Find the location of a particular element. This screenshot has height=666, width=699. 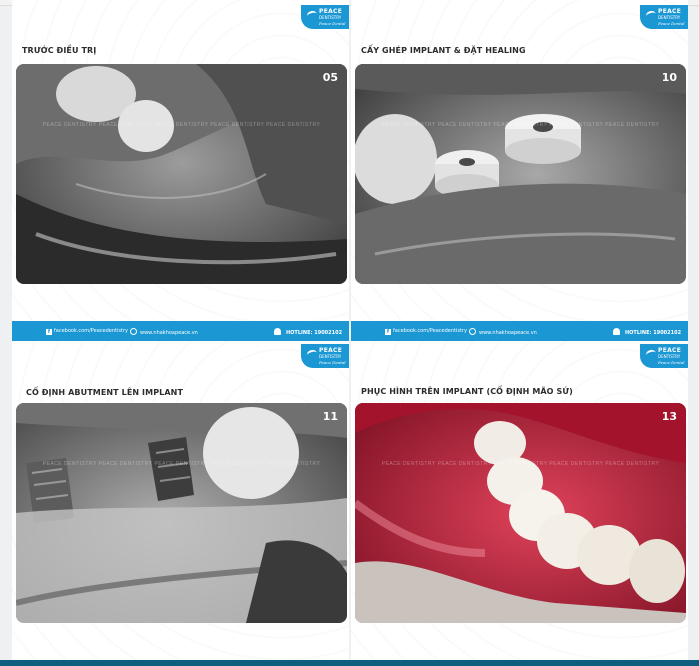

card-title: CỐ ĐỊNH ABUTMENT LÊN IMPLANT is located at coordinates (105, 392).